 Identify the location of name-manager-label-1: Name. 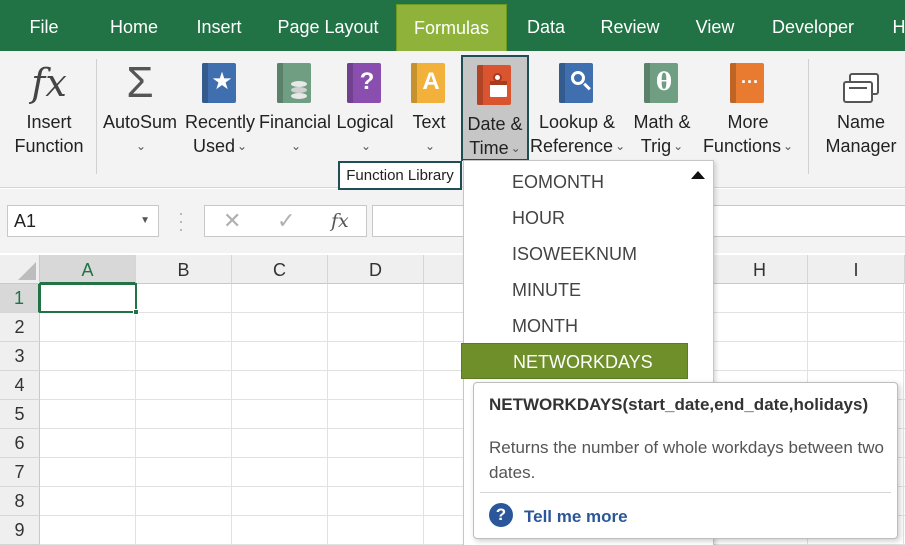
(860, 122).